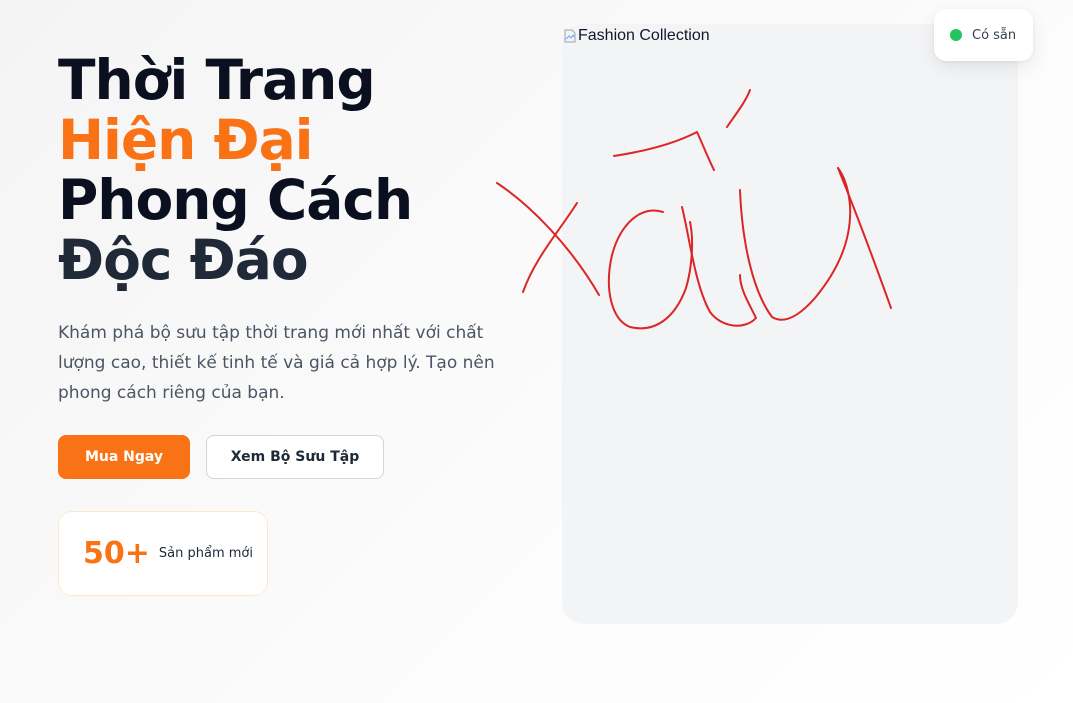 The width and height of the screenshot is (1073, 703). Describe the element at coordinates (295, 457) in the screenshot. I see `view-collection-button: Xem Bộ Sưu Tập` at that location.